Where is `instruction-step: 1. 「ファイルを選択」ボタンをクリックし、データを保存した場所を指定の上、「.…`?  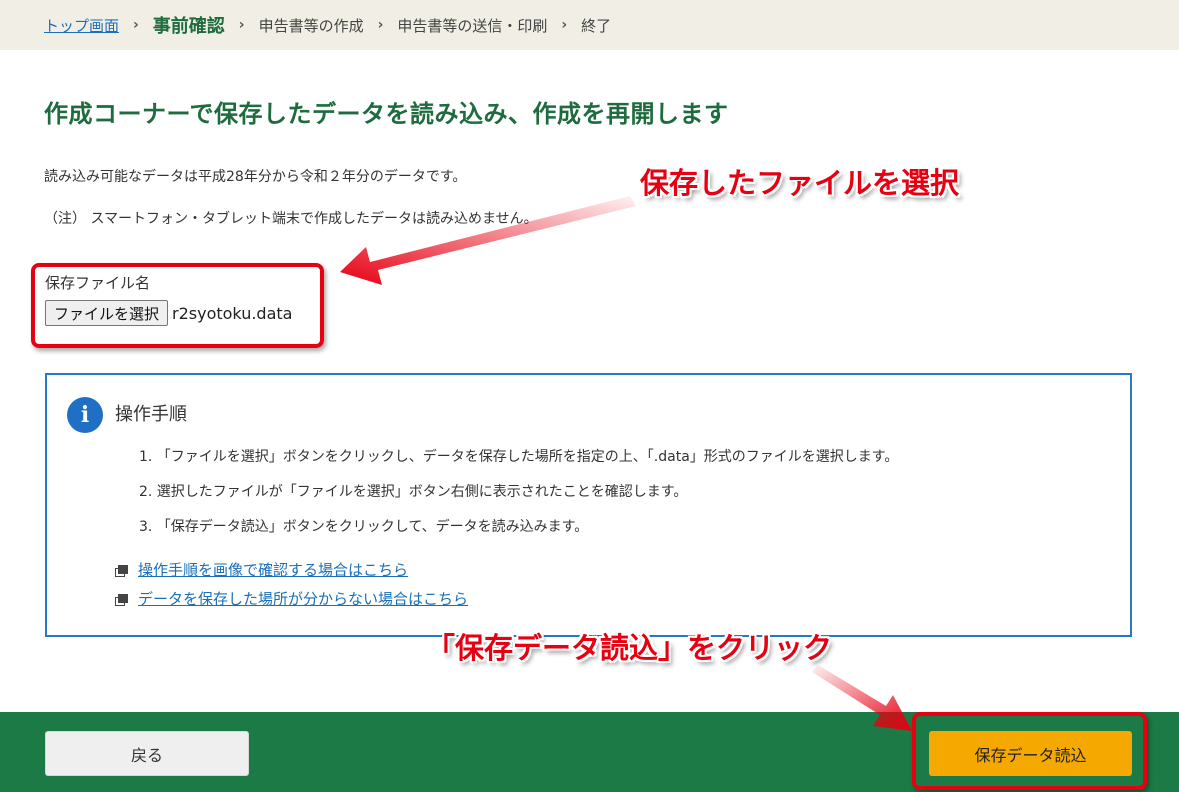
instruction-step: 1. 「ファイルを選択」ボタンをクリックし、データを保存した場所を指定の上、「.… is located at coordinates (519, 457).